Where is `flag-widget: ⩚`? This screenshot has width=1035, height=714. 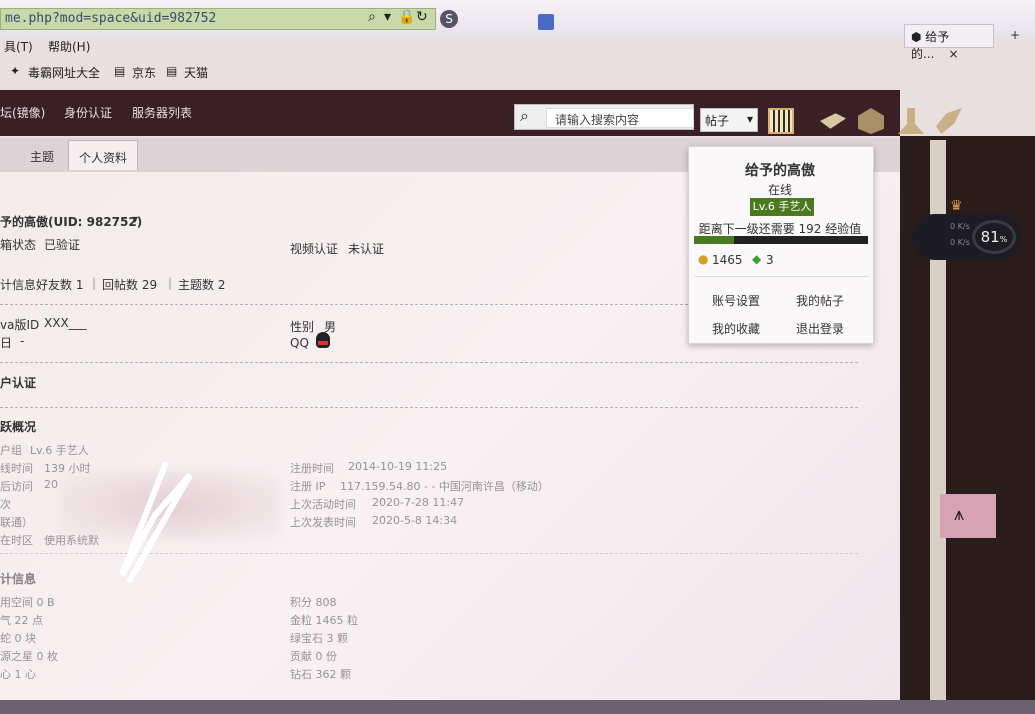
flag-widget: ⩚ is located at coordinates (968, 516).